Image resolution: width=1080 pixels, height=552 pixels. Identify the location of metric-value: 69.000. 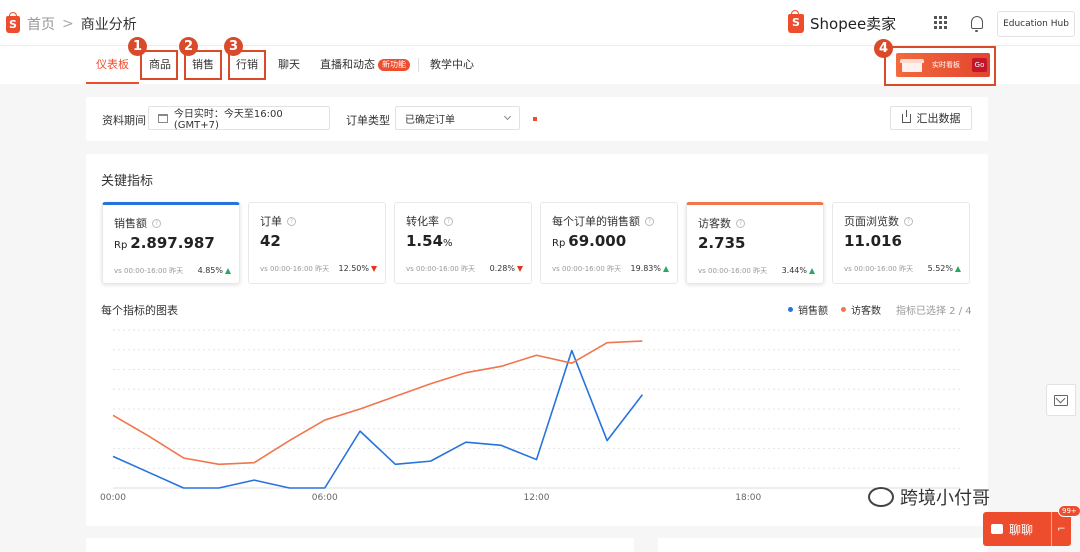
(597, 241).